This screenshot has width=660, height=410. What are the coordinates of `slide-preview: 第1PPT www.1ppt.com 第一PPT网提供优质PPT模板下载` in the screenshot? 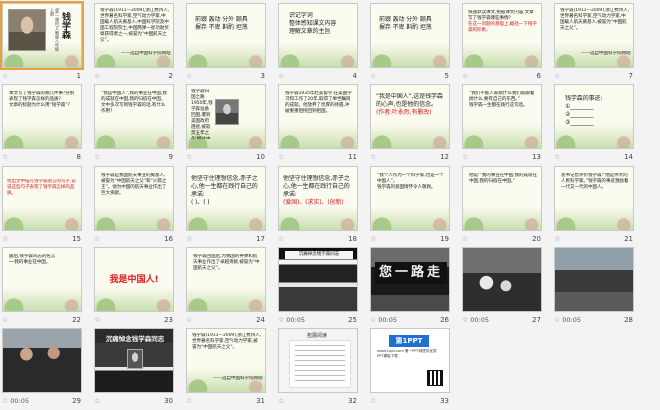 It's located at (410, 360).